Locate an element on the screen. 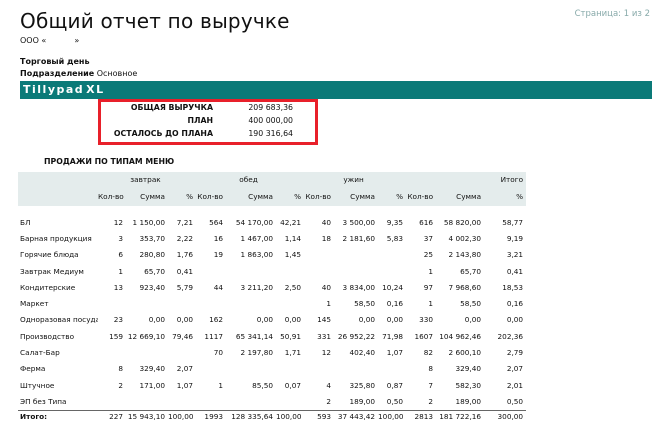 The image size is (656, 423). table-cell: 1993 is located at coordinates (211, 416).